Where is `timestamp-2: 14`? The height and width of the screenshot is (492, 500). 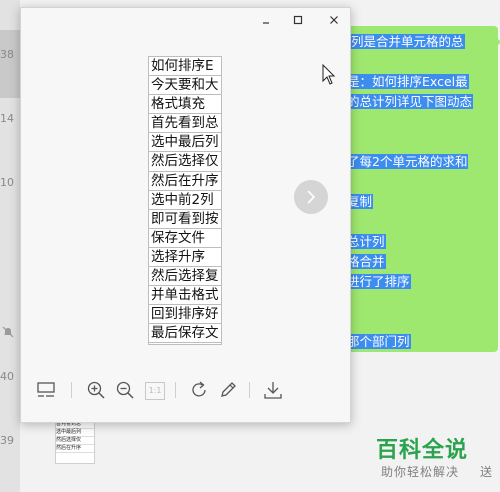
timestamp-2: 14 is located at coordinates (7, 118).